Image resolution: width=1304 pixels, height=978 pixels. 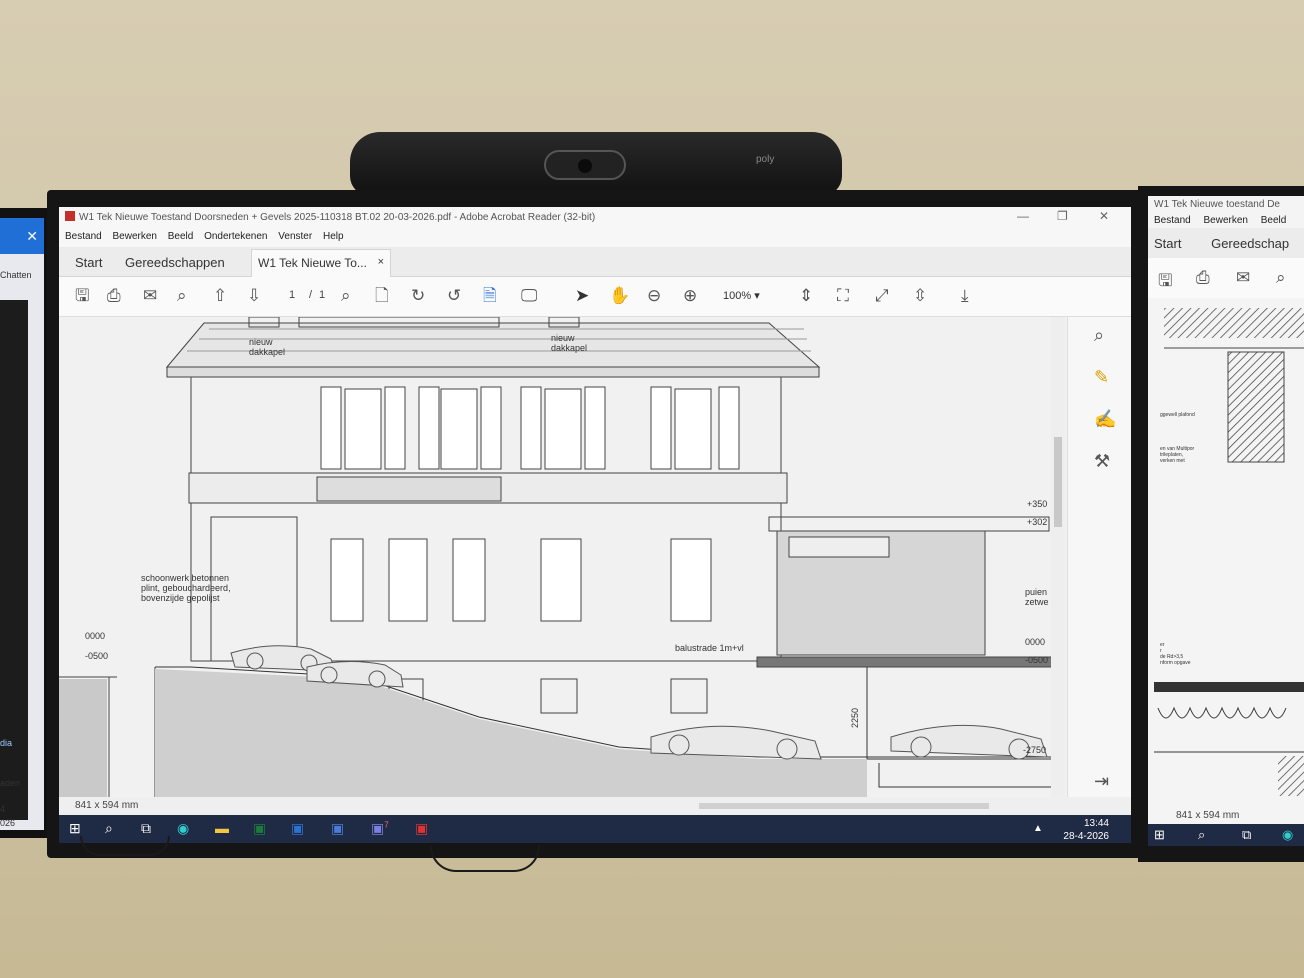 What do you see at coordinates (619, 296) in the screenshot?
I see `hand-icon: ✋` at bounding box center [619, 296].